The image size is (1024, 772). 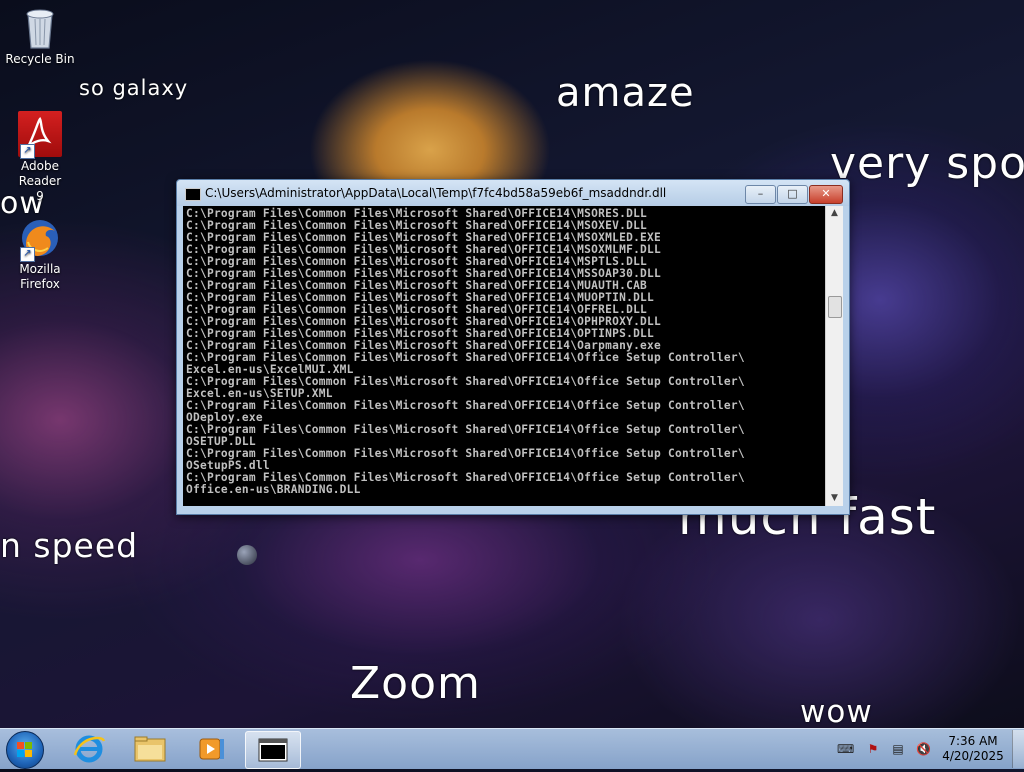 What do you see at coordinates (134, 88) in the screenshot?
I see `meme-text-so-galaxy: so galaxy` at bounding box center [134, 88].